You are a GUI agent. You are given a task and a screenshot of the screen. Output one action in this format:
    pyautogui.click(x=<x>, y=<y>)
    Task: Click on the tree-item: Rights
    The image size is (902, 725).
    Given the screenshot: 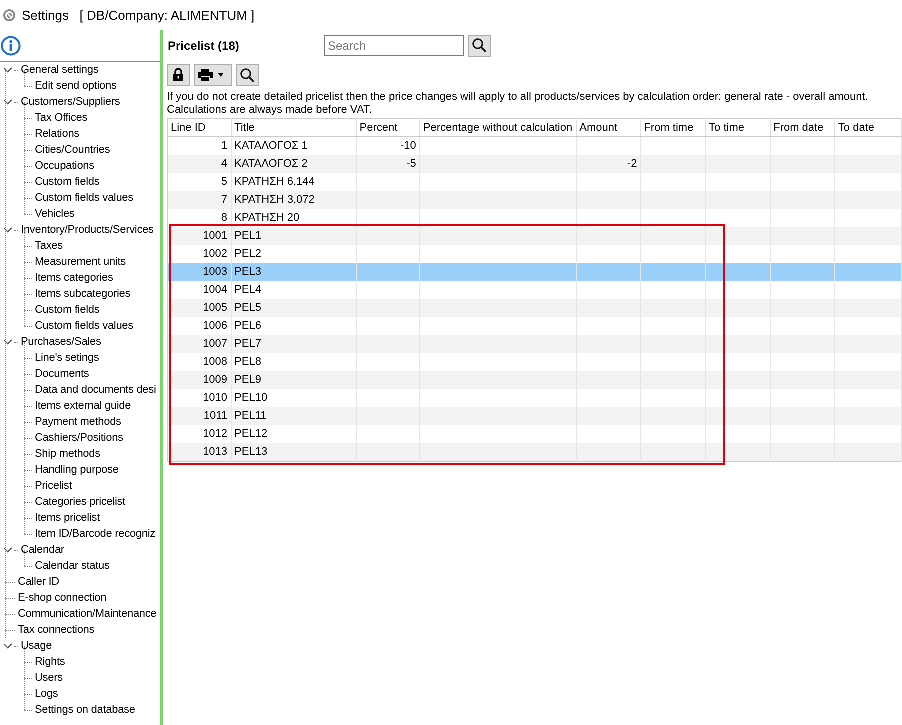 What is the action you would take?
    pyautogui.click(x=50, y=662)
    